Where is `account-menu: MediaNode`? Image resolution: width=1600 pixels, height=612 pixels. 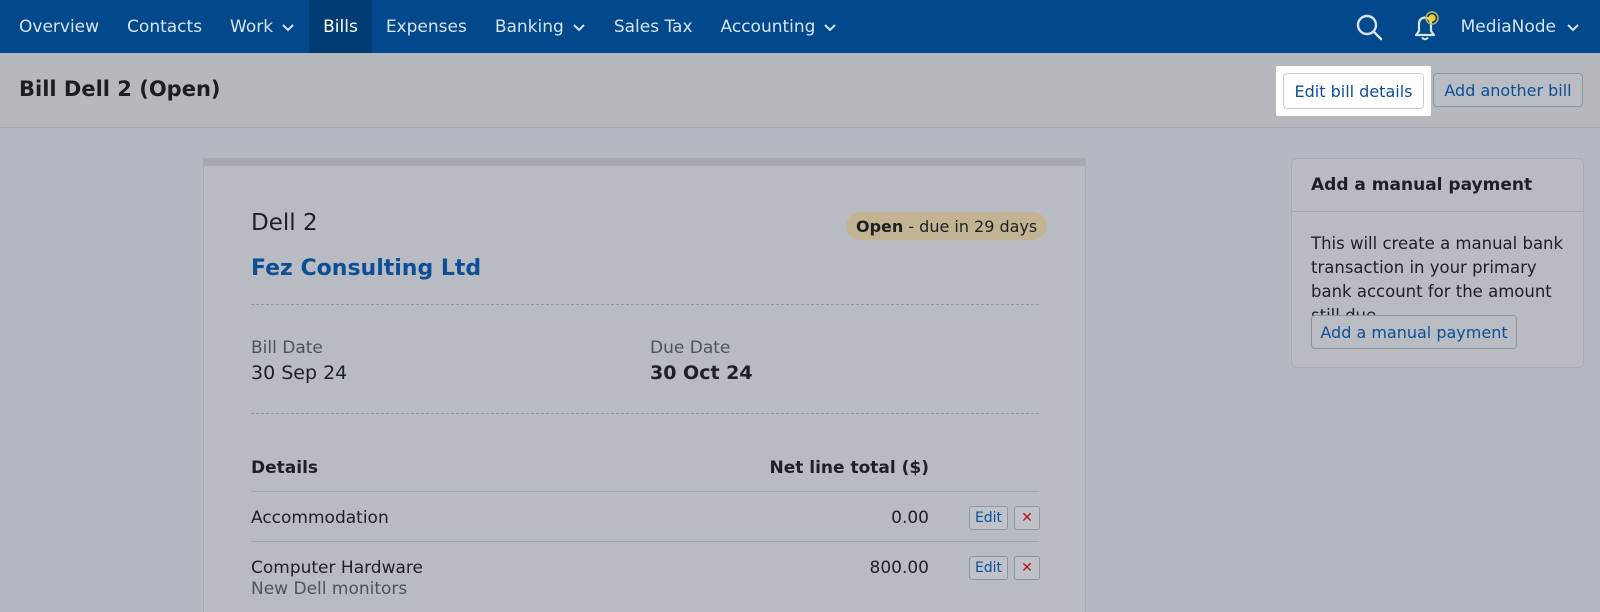 account-menu: MediaNode is located at coordinates (1526, 27).